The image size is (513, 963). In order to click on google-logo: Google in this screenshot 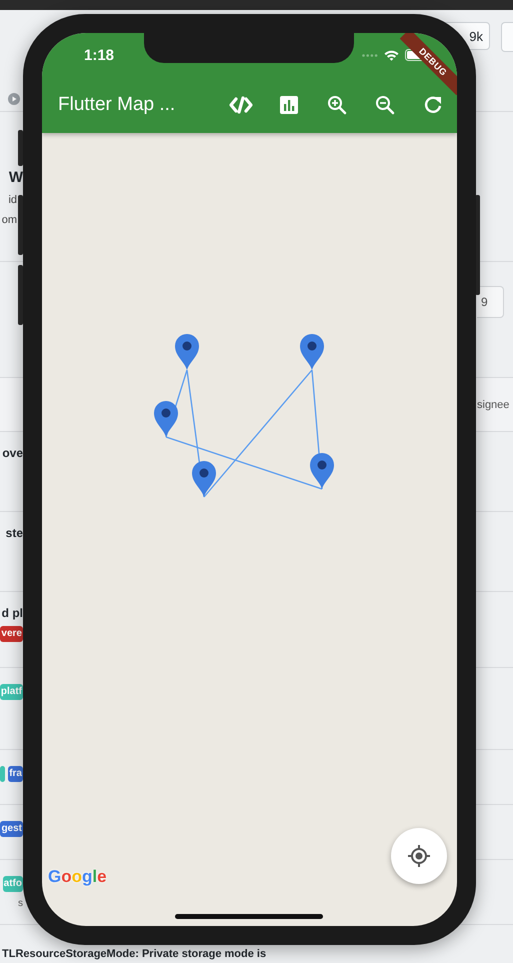, I will do `click(77, 877)`.